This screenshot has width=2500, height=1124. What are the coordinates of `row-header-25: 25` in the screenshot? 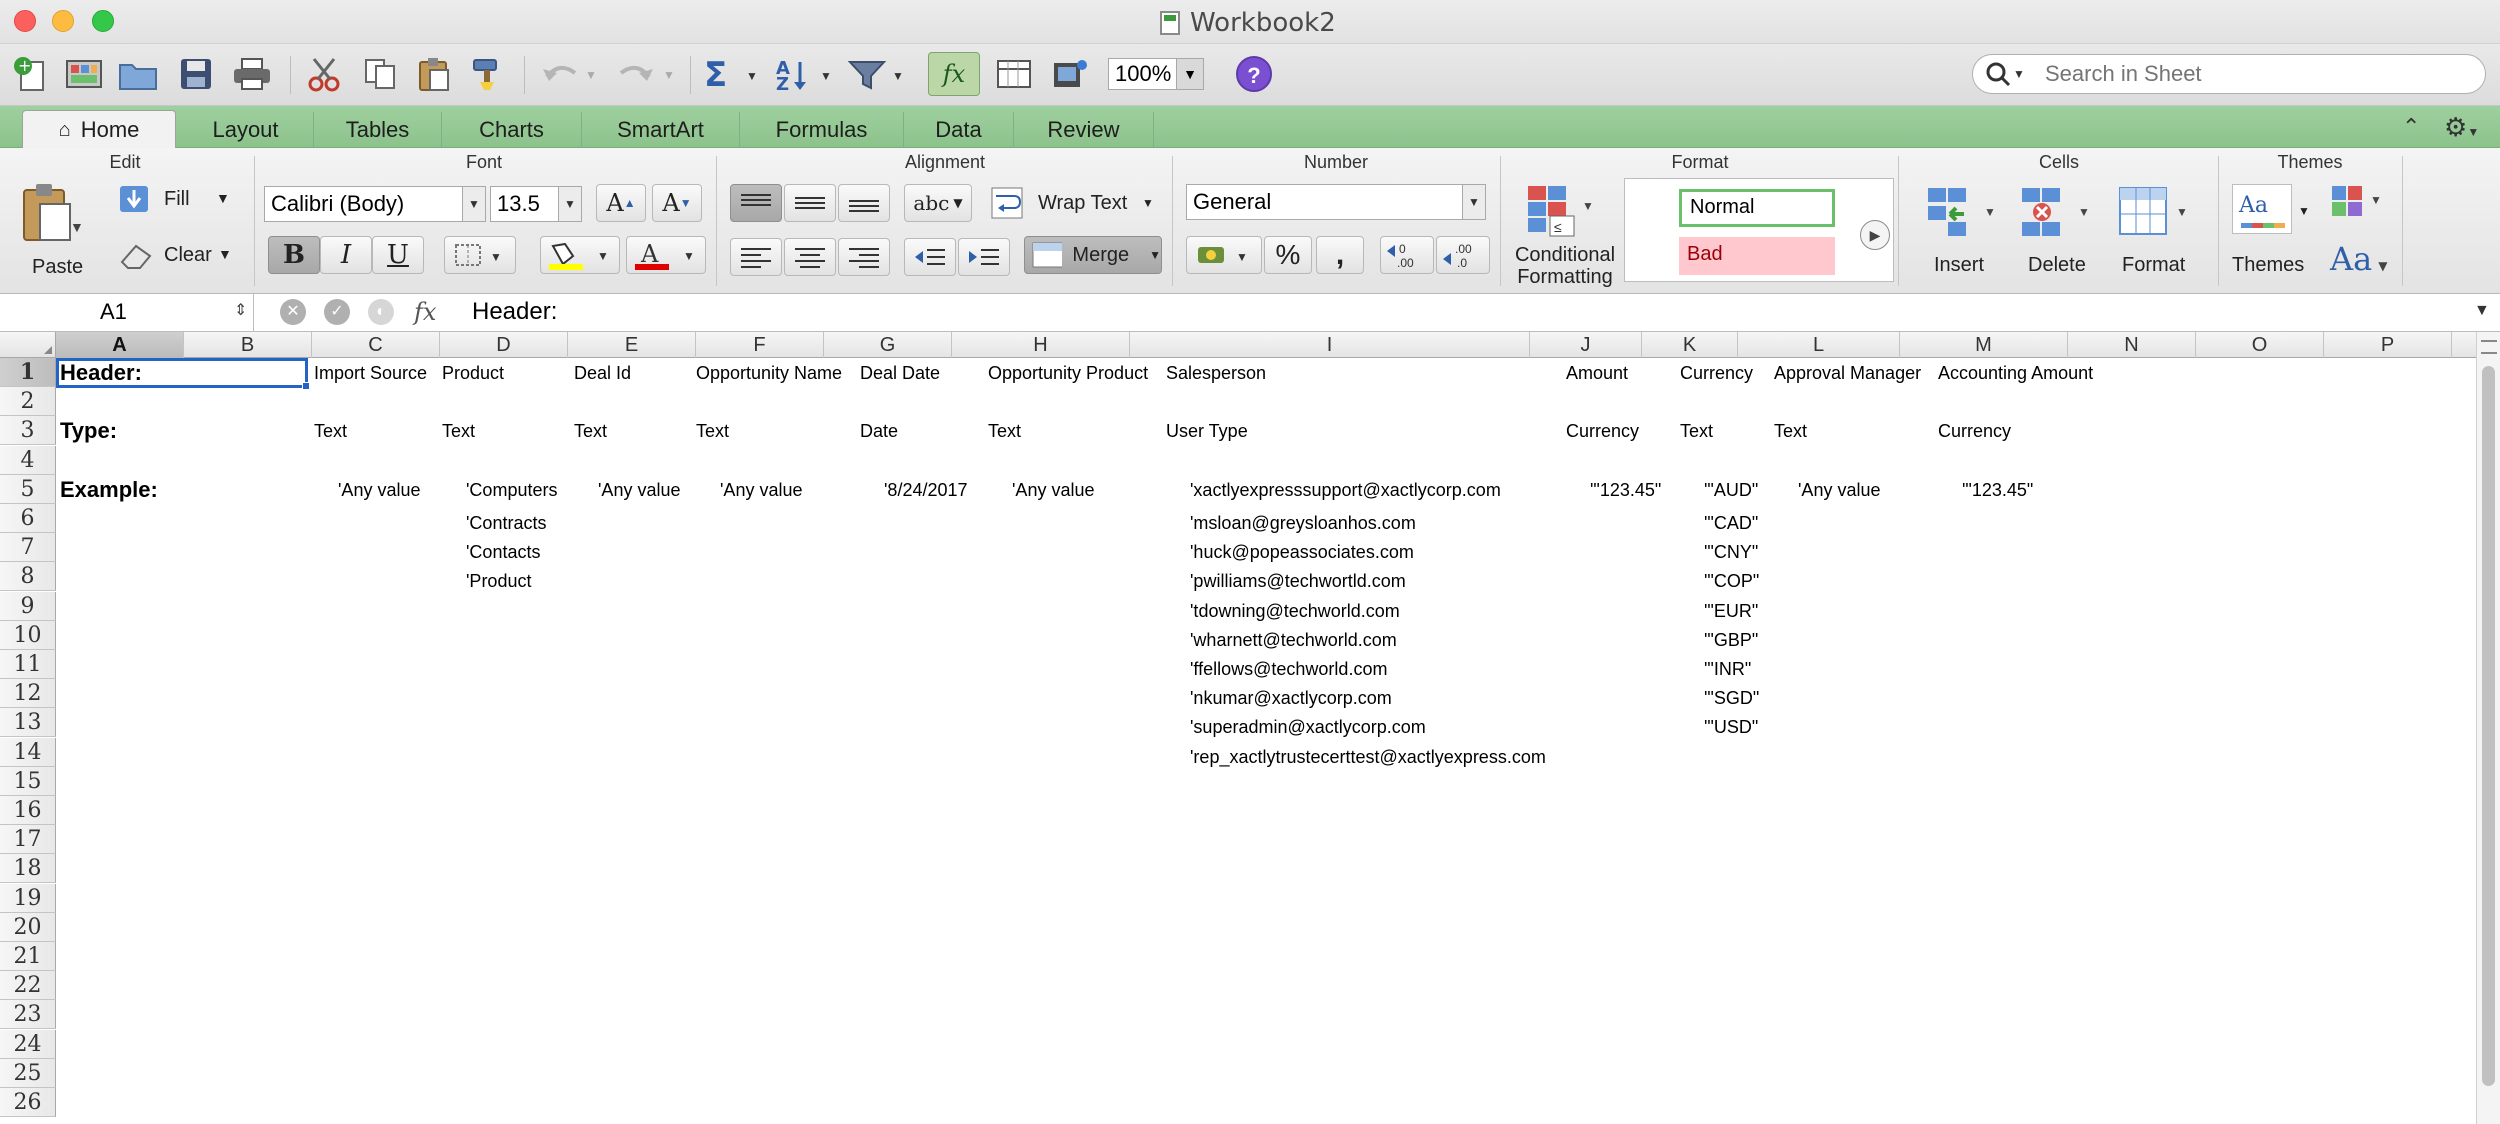 It's located at (28, 1073).